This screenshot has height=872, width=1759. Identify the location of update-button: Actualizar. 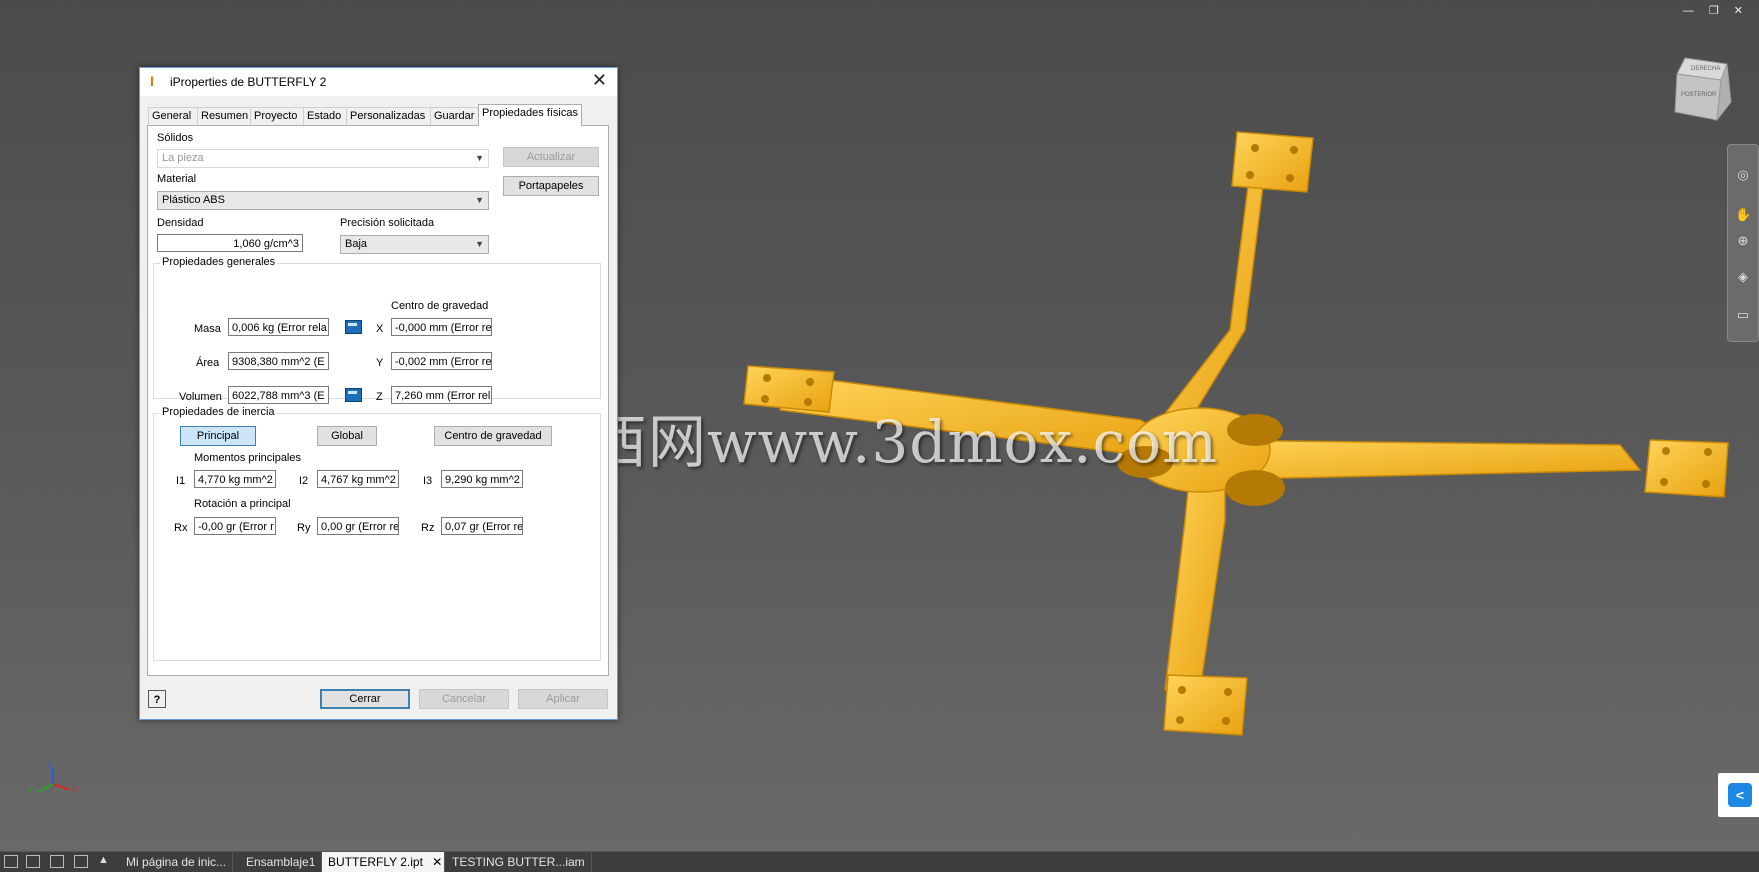
(551, 157).